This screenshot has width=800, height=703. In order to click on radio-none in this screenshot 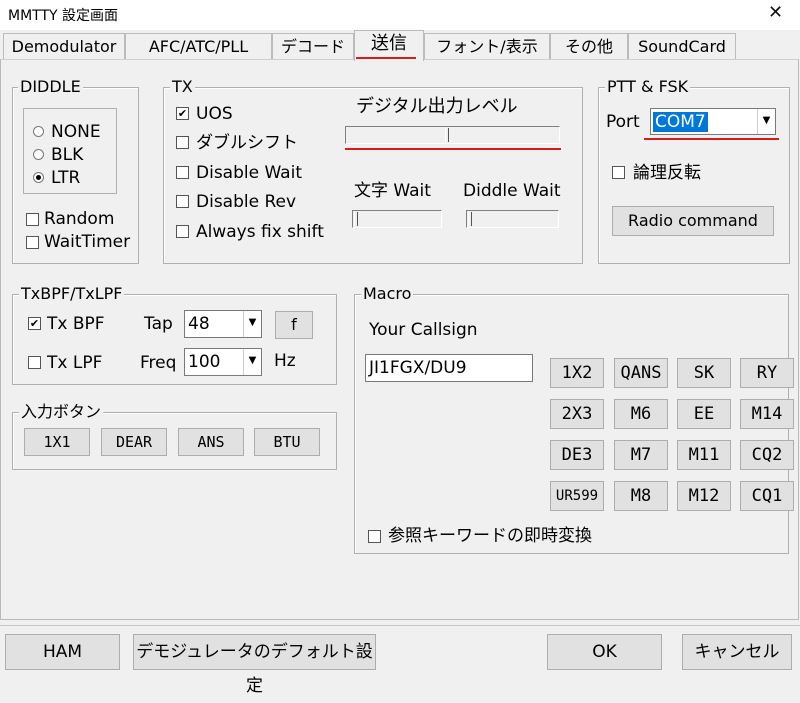, I will do `click(38, 131)`.